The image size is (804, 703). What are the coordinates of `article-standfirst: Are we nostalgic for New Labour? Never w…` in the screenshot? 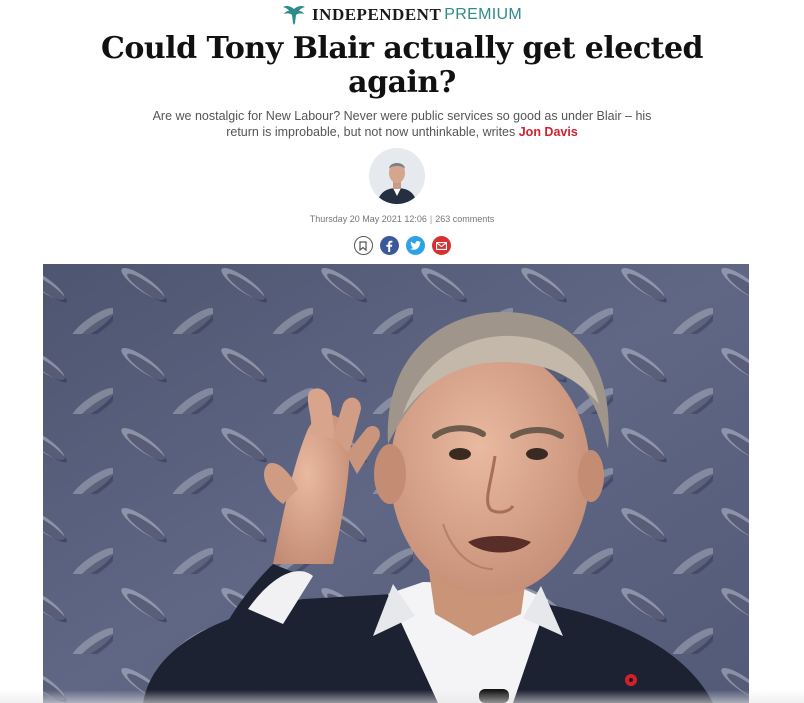 It's located at (402, 124).